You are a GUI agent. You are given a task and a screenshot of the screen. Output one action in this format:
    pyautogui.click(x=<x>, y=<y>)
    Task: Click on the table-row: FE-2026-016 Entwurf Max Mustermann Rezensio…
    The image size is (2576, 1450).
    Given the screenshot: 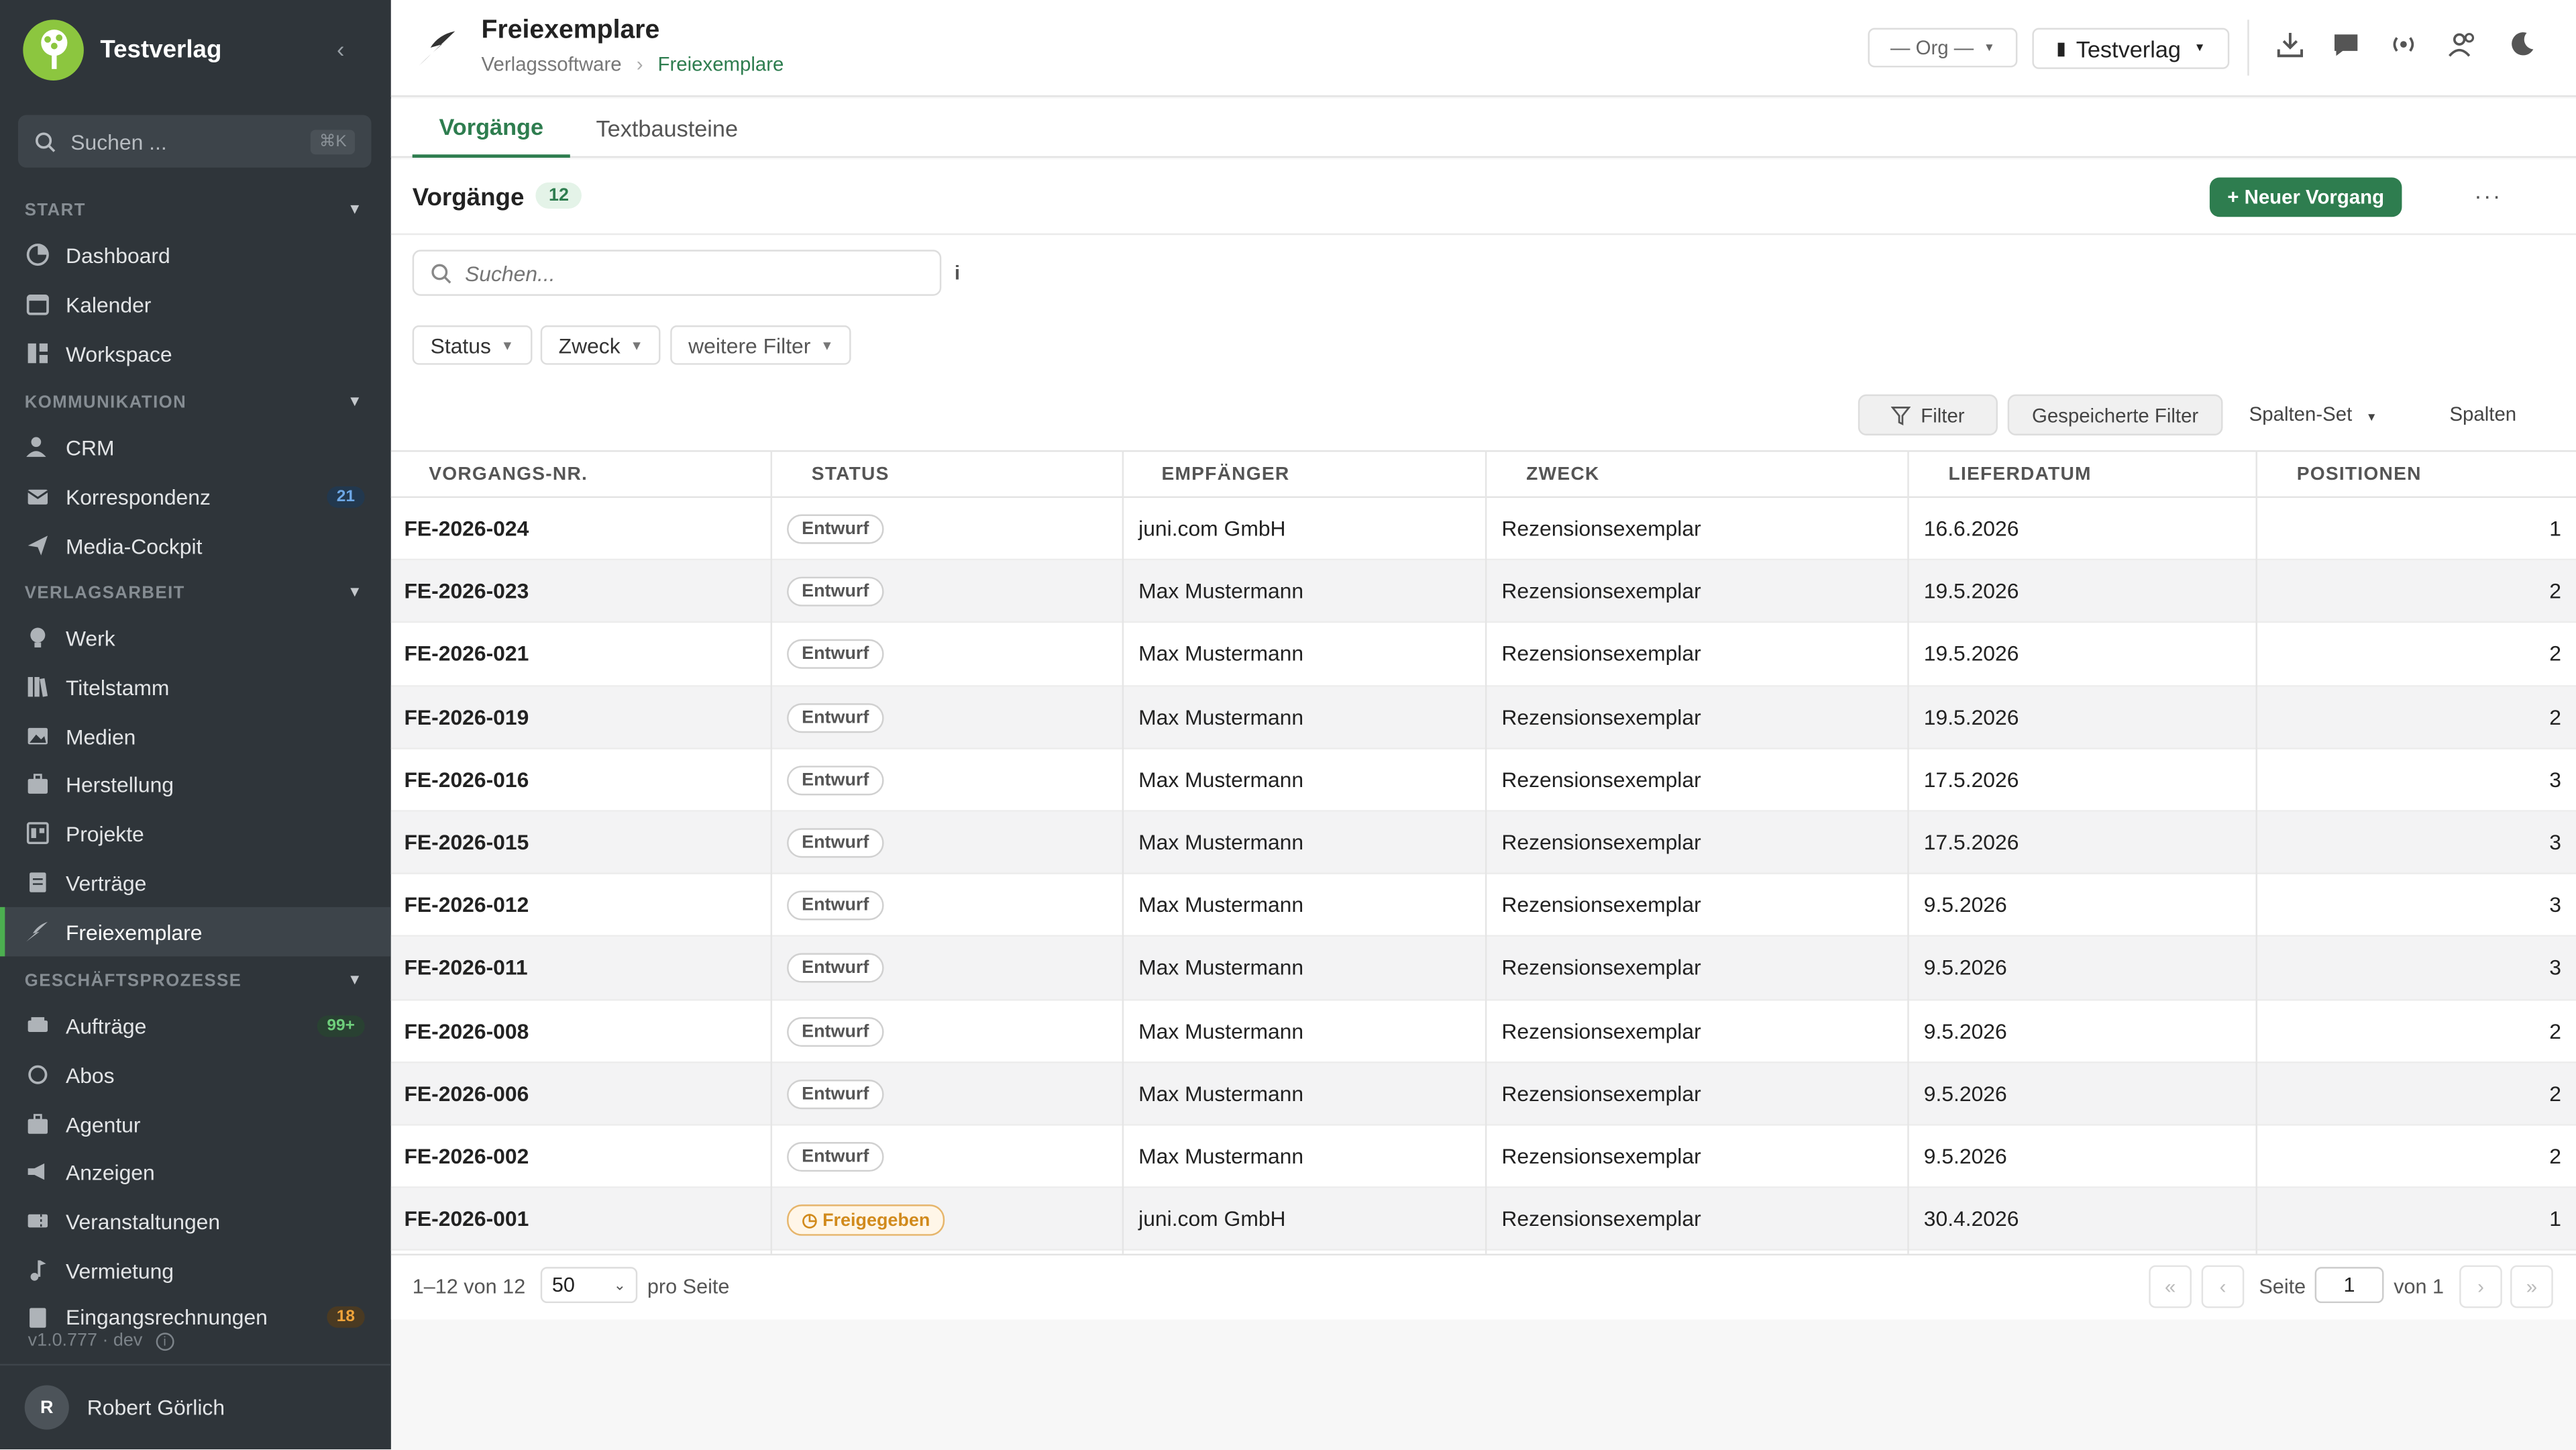 What is the action you would take?
    pyautogui.click(x=1483, y=780)
    